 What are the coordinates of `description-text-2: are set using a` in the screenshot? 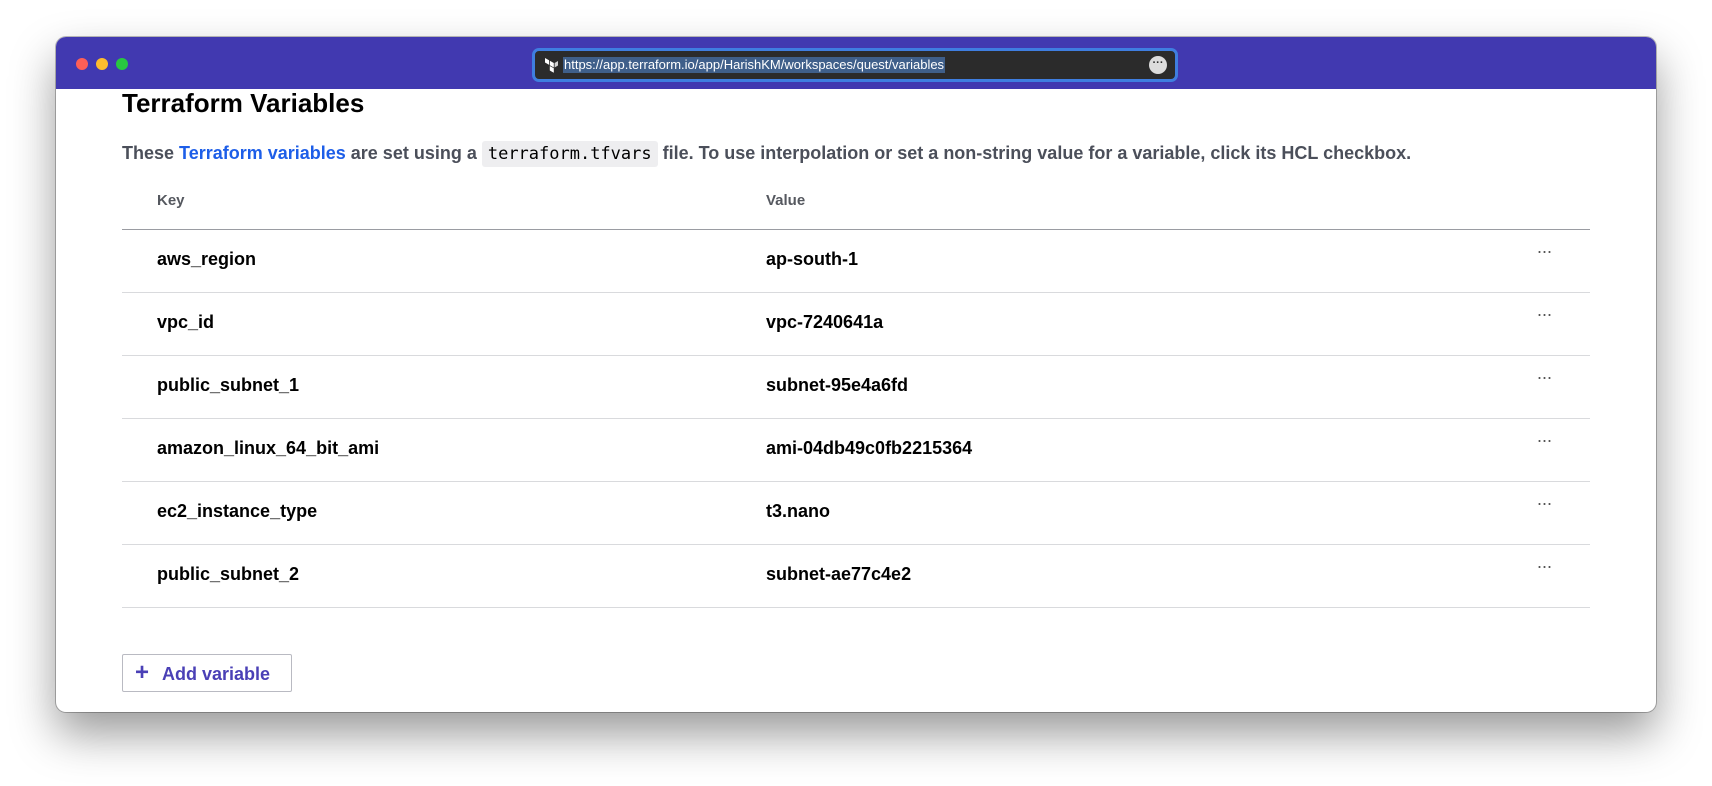 It's located at (413, 153).